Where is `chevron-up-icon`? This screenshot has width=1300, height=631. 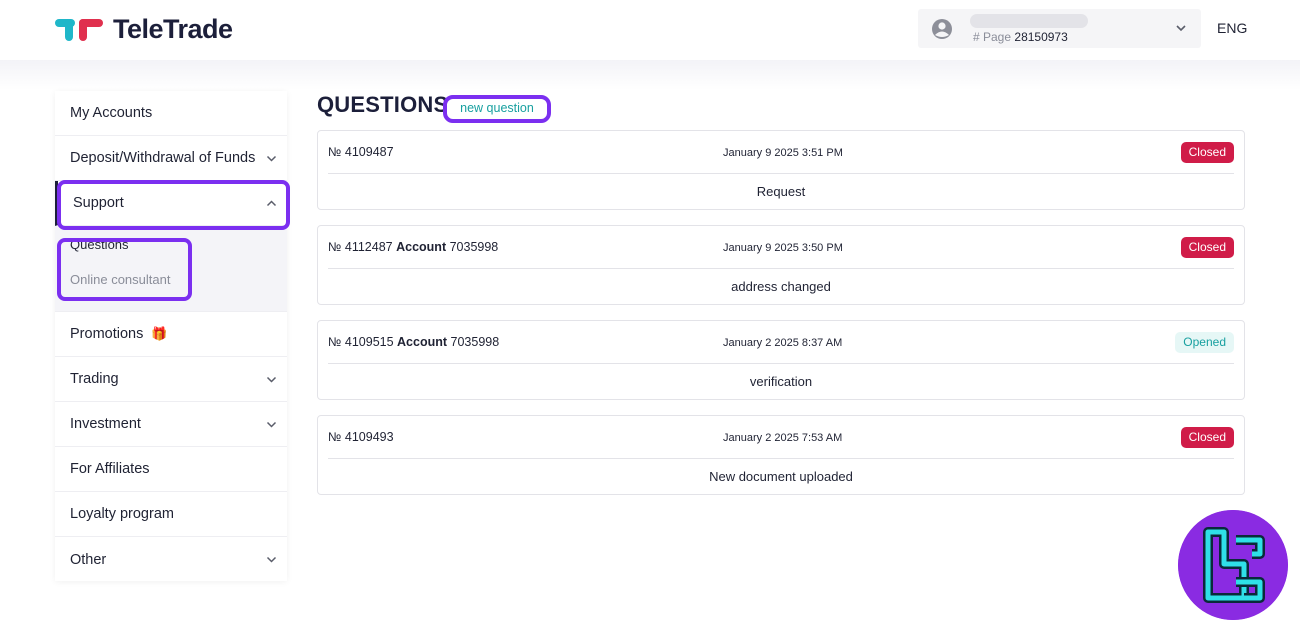 chevron-up-icon is located at coordinates (271, 203).